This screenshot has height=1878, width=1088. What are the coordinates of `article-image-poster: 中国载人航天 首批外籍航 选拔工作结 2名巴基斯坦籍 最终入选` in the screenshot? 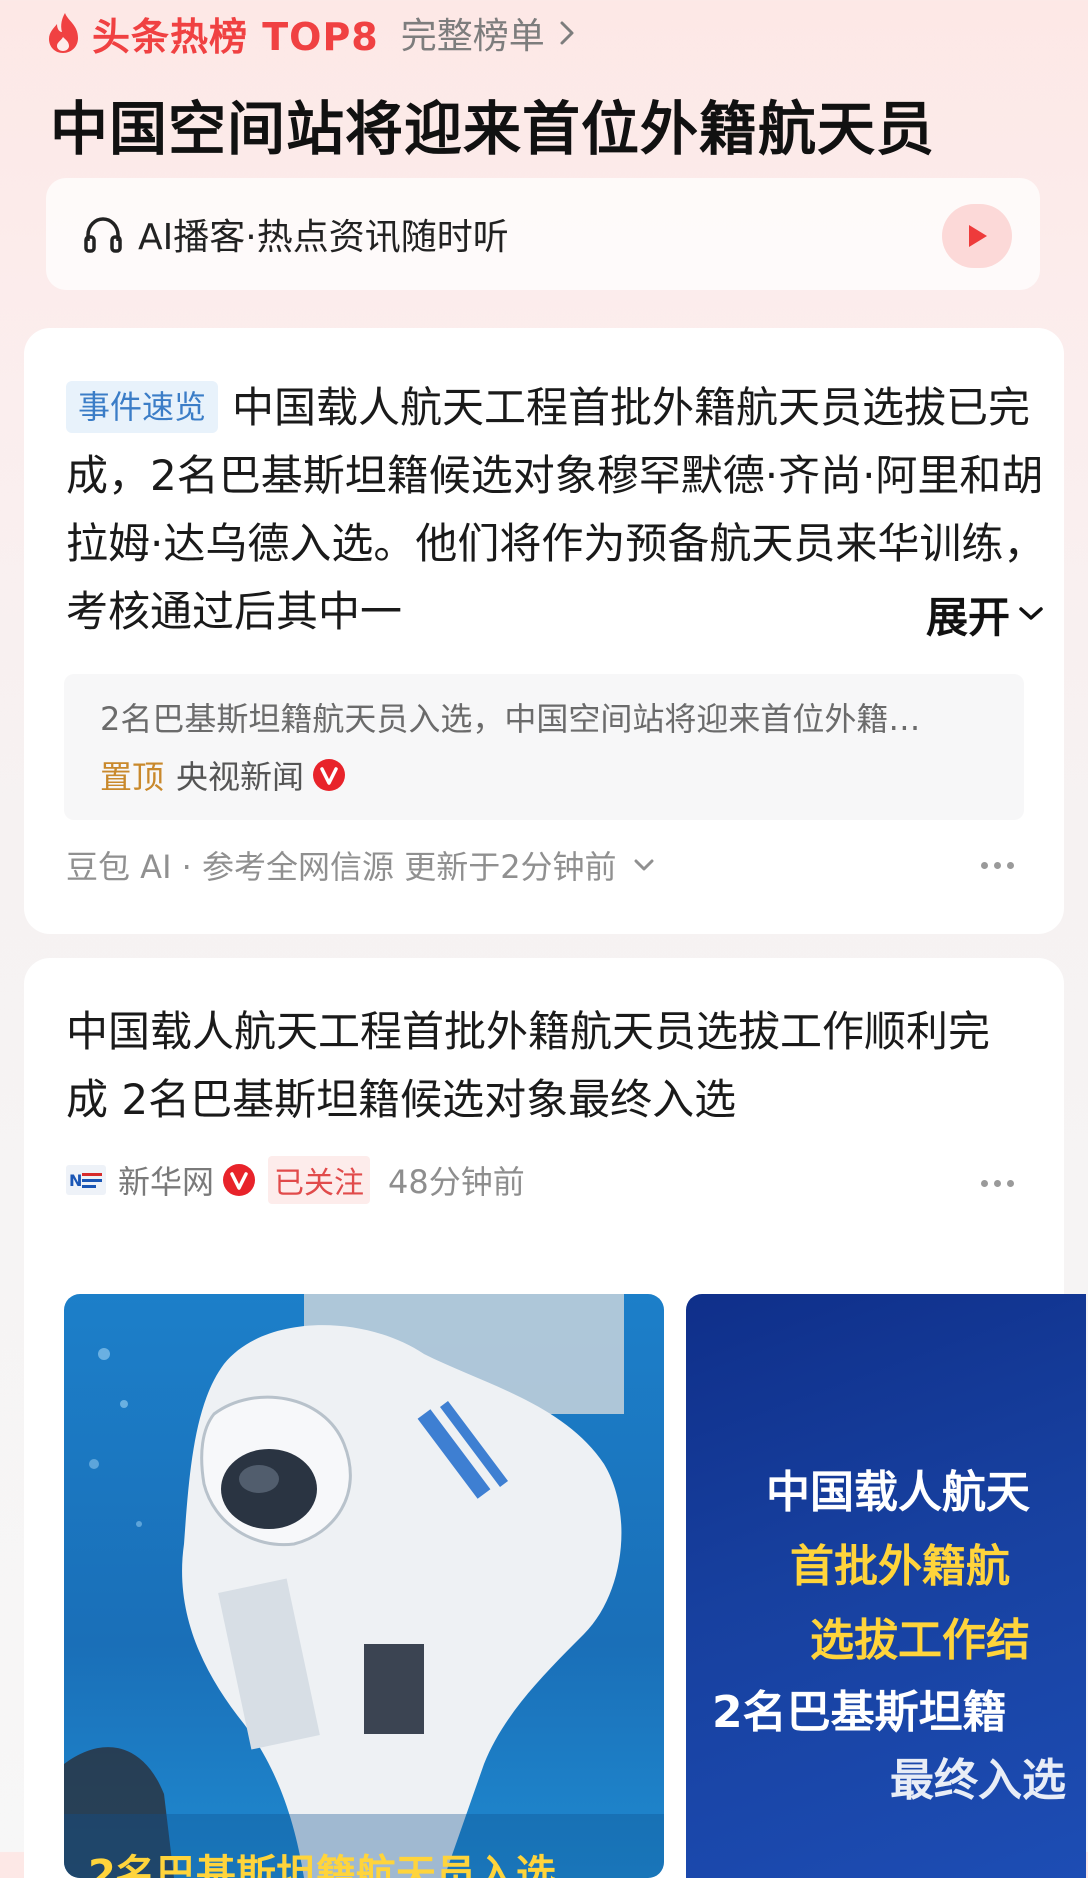 It's located at (886, 1586).